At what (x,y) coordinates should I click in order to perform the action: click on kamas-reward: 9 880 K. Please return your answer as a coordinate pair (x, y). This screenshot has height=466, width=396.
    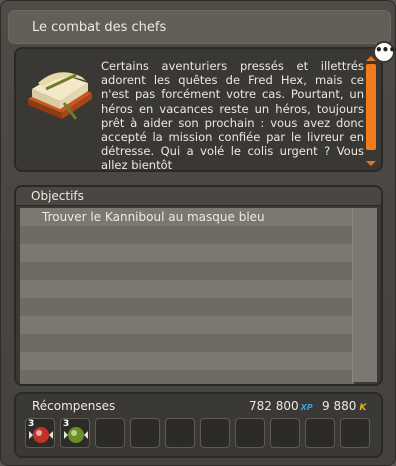
    Looking at the image, I should click on (344, 406).